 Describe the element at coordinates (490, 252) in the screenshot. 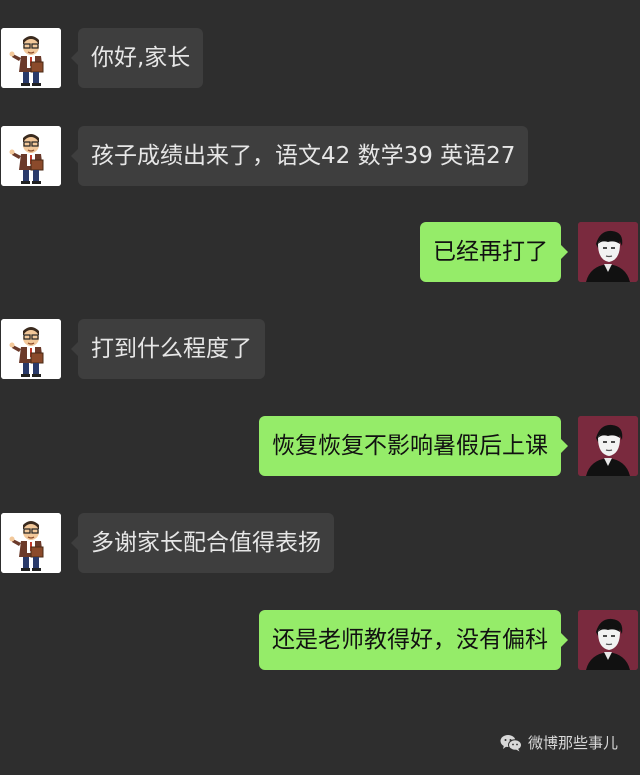

I see `outgoing-message-bubble: 已经再打了` at that location.